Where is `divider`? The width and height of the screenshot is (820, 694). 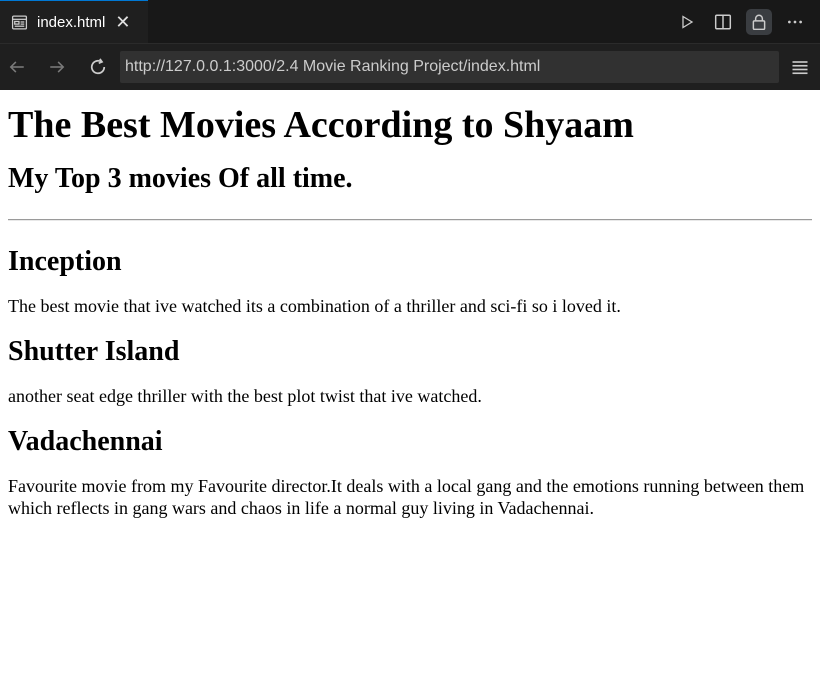
divider is located at coordinates (410, 220).